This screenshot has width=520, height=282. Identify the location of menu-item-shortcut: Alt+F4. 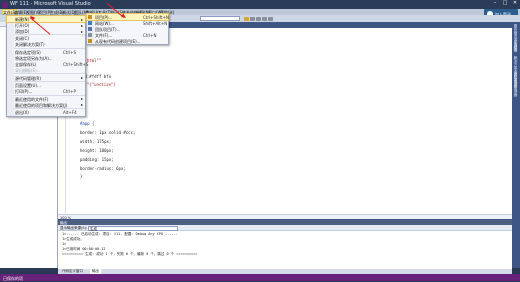
(70, 113).